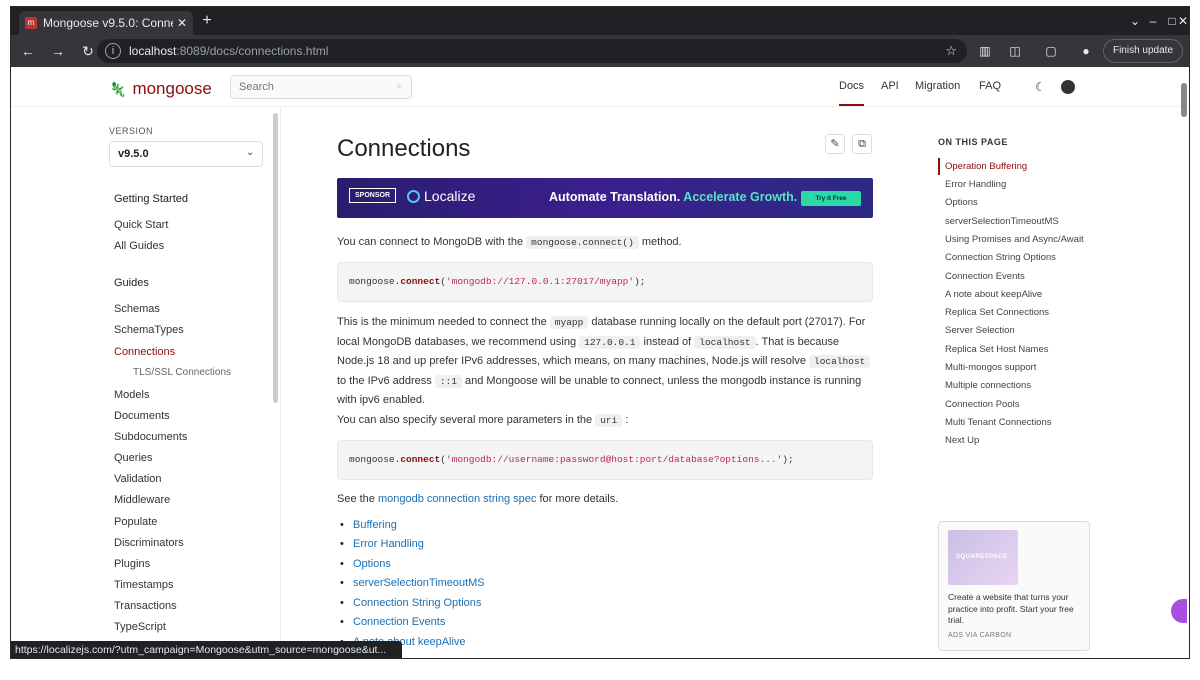 The width and height of the screenshot is (1200, 680). Describe the element at coordinates (1184, 100) in the screenshot. I see `page-scrollbar` at that location.